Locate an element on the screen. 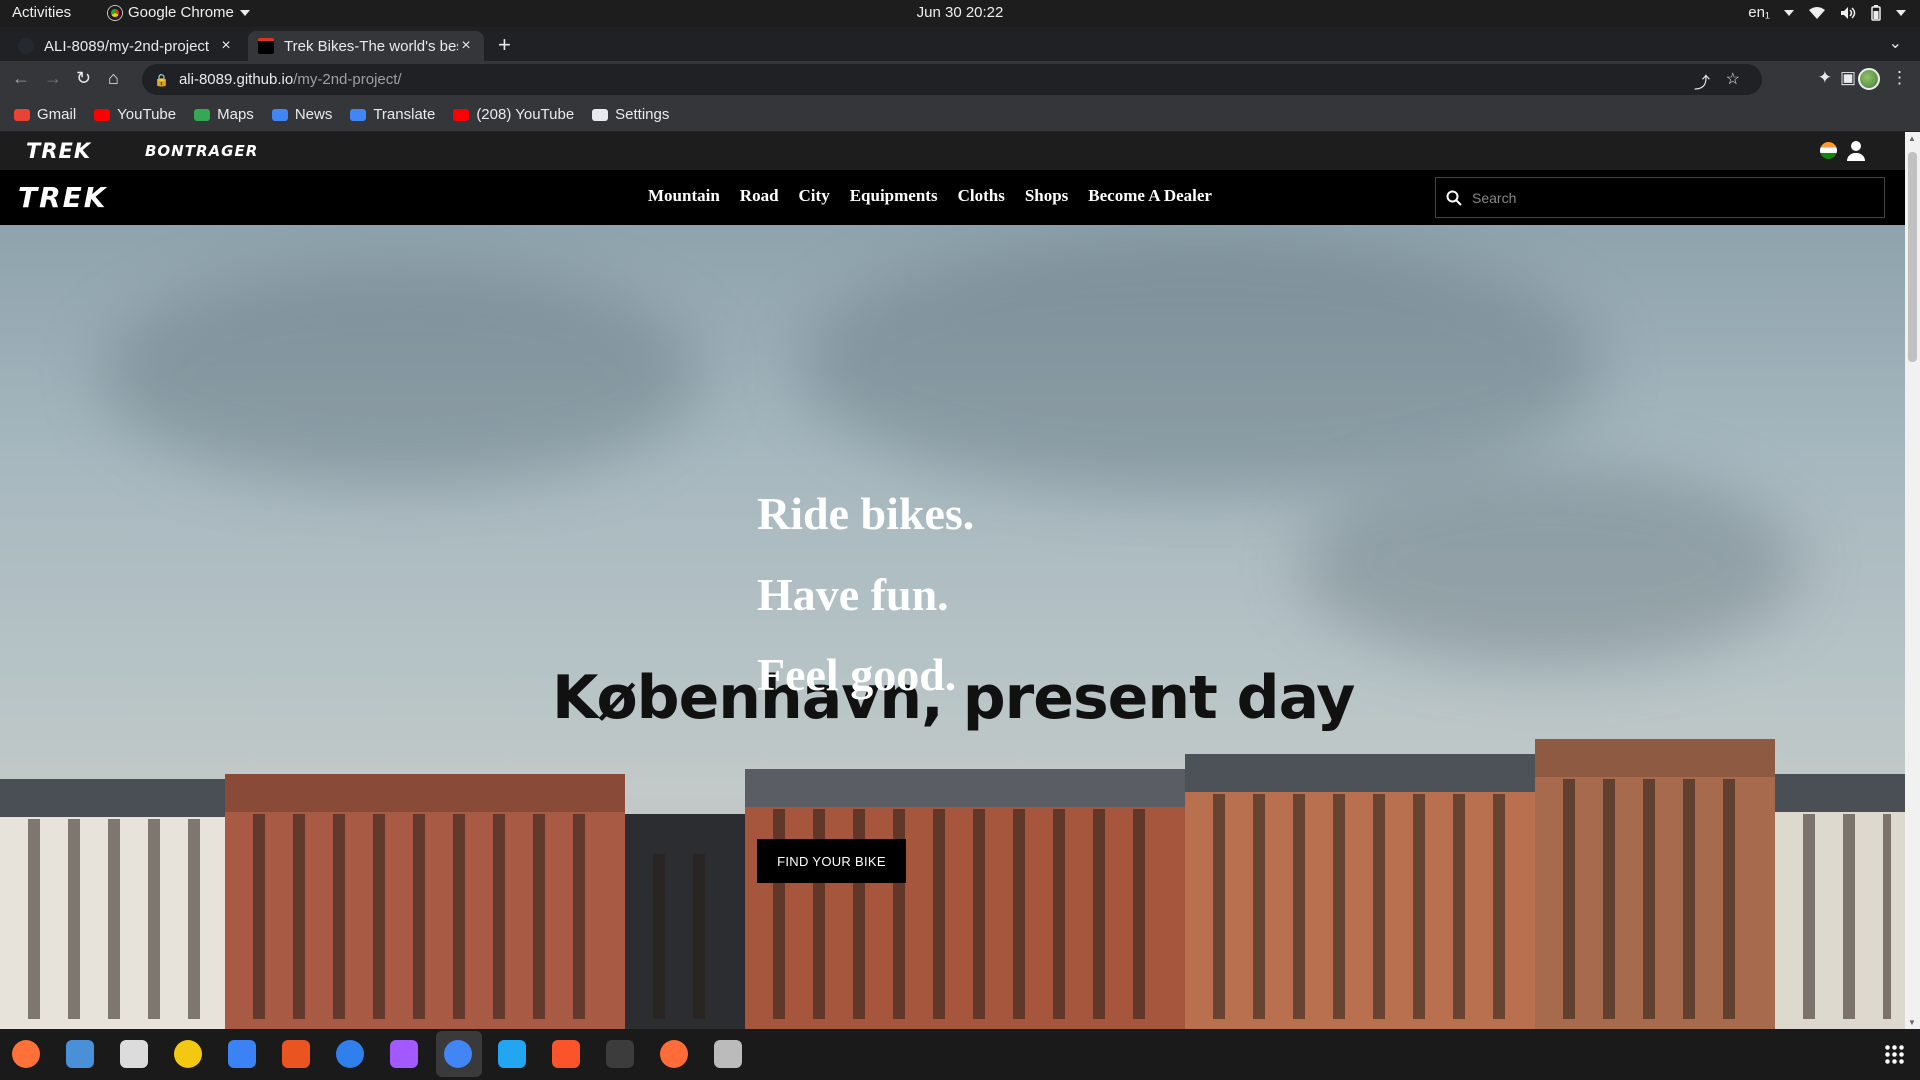 Image resolution: width=1920 pixels, height=1080 pixels. writer-icon is located at coordinates (242, 1054).